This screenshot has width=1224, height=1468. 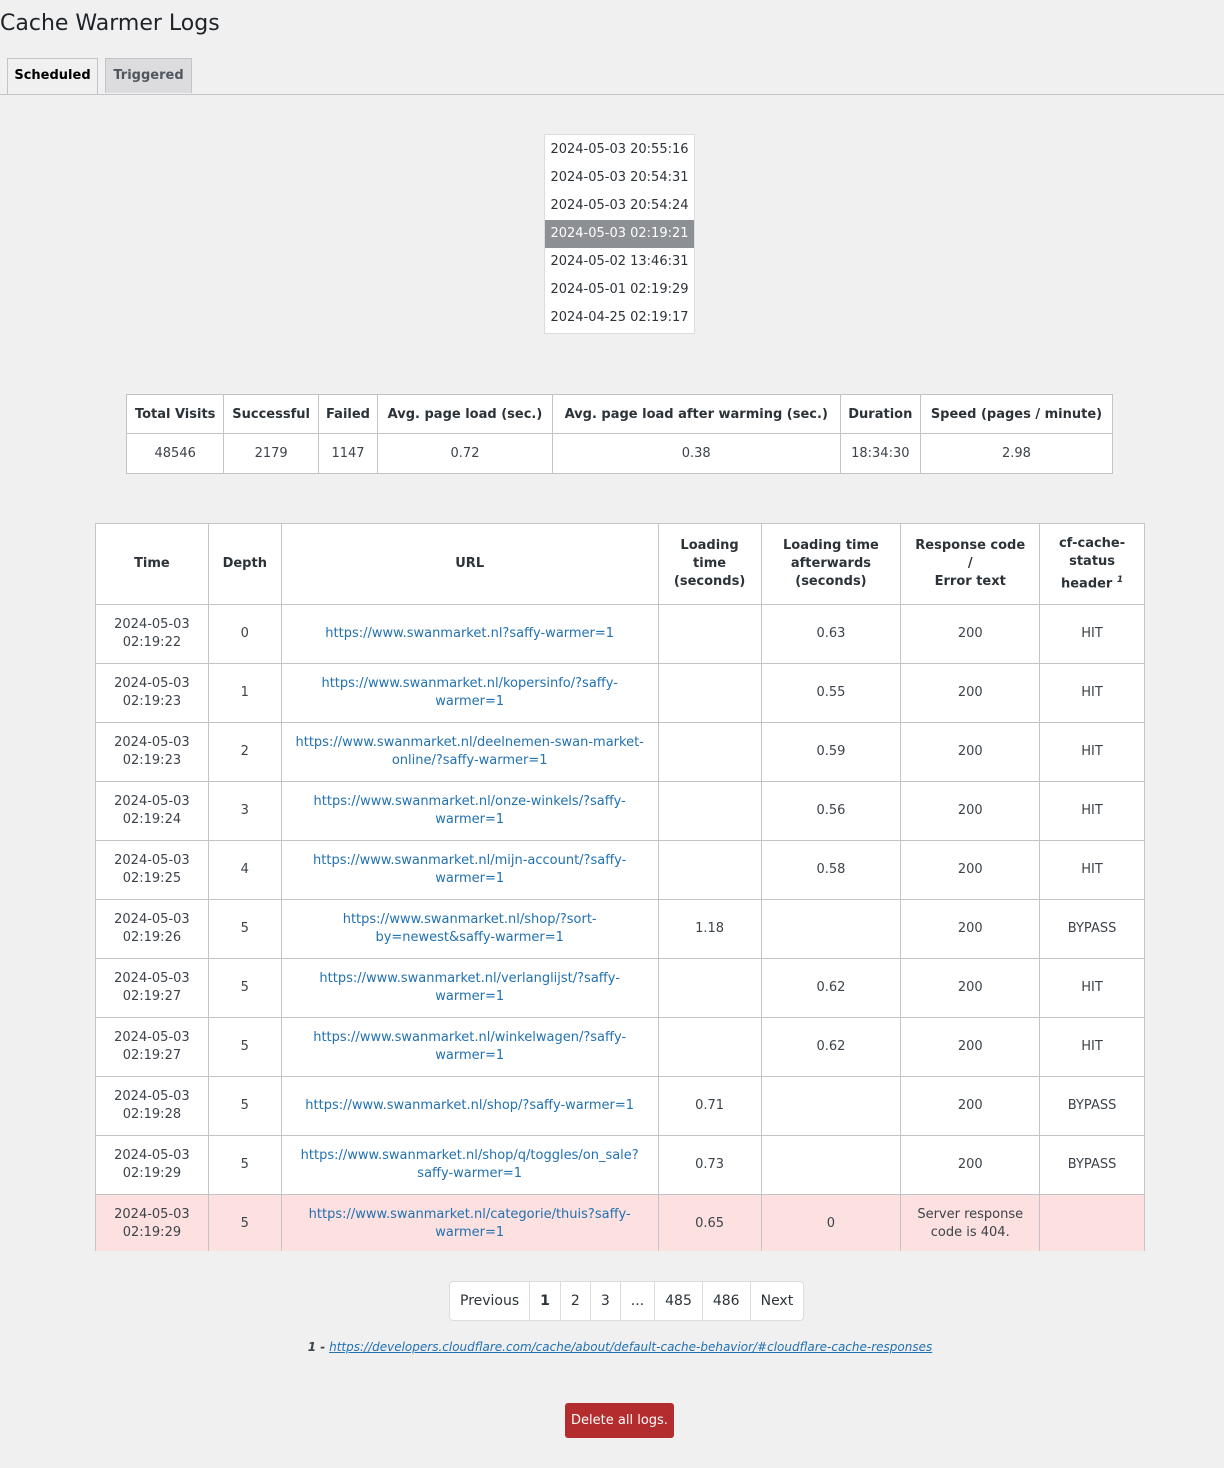 I want to click on pagination-next: Next, so click(x=777, y=1301).